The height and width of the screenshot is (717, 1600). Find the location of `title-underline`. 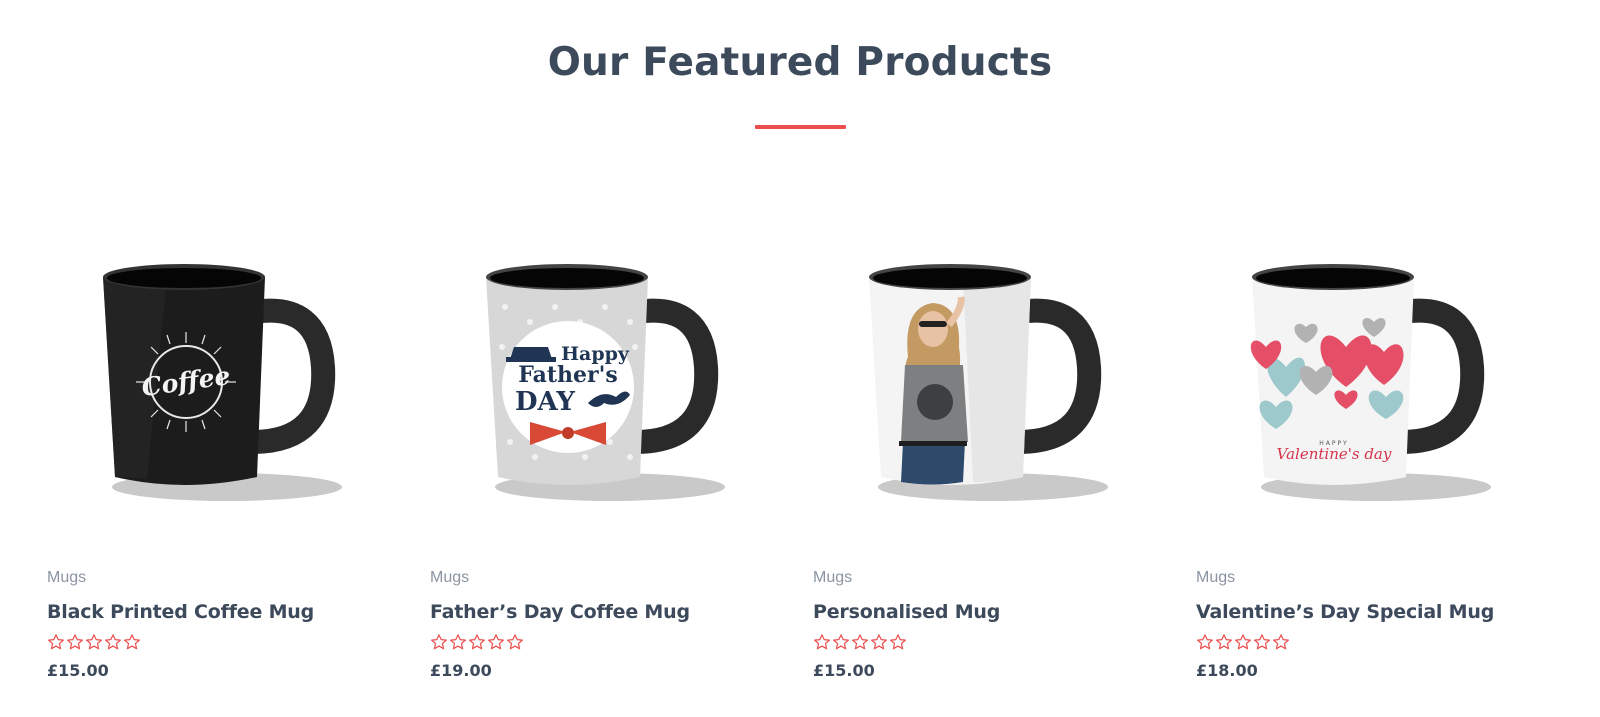

title-underline is located at coordinates (800, 127).